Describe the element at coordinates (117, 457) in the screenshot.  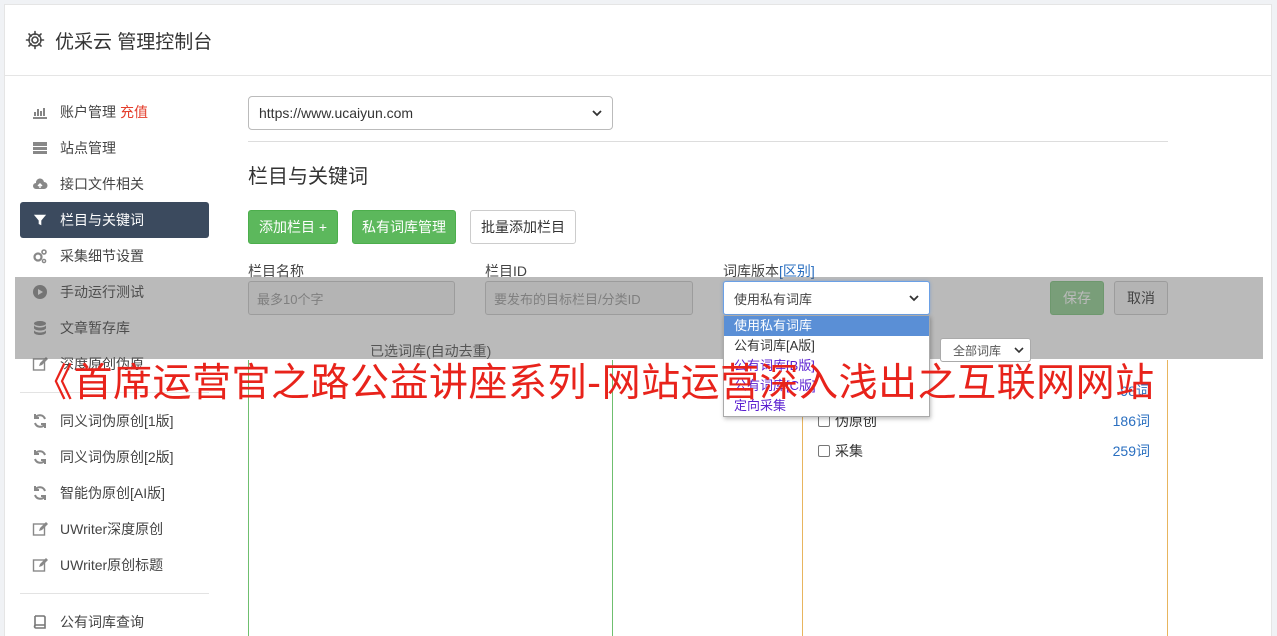
I see `sidebar-item-label: 同义词伪原创[2版]` at that location.